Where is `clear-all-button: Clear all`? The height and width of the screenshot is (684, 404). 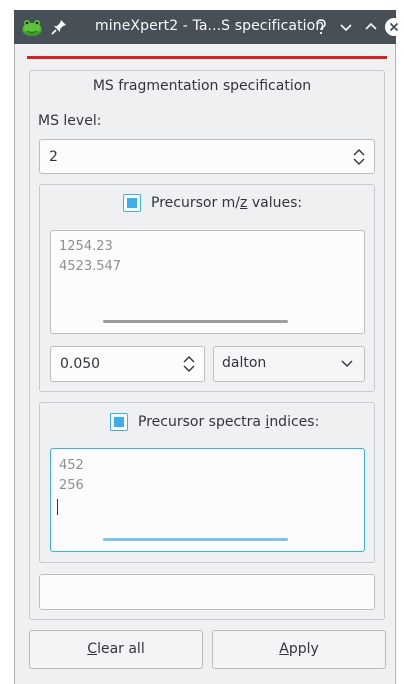 clear-all-button: Clear all is located at coordinates (116, 649).